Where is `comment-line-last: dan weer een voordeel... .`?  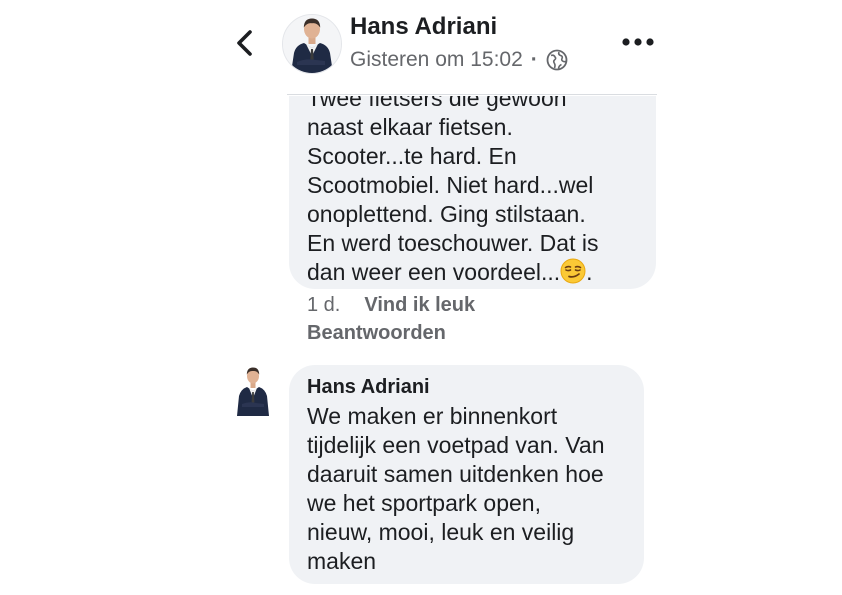
comment-line-last: dan weer een voordeel... . is located at coordinates (452, 272).